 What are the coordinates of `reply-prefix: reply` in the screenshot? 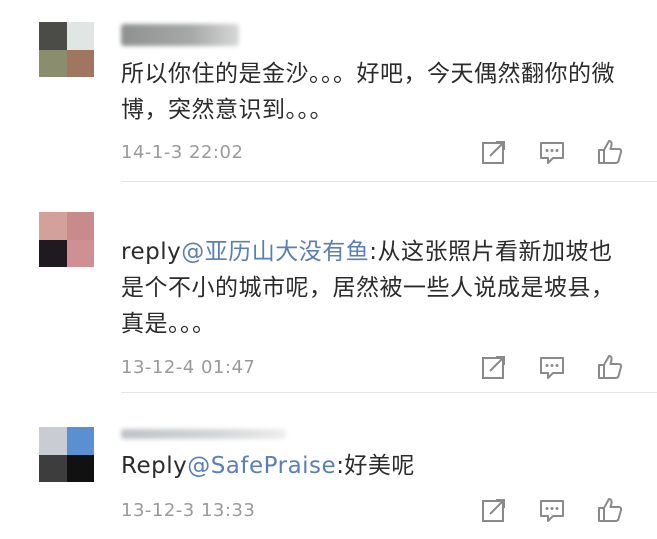 It's located at (151, 252).